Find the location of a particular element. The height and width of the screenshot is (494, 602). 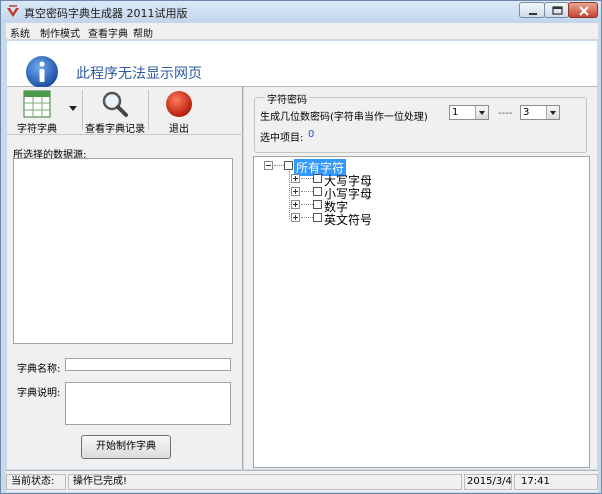

close-icon is located at coordinates (584, 11).